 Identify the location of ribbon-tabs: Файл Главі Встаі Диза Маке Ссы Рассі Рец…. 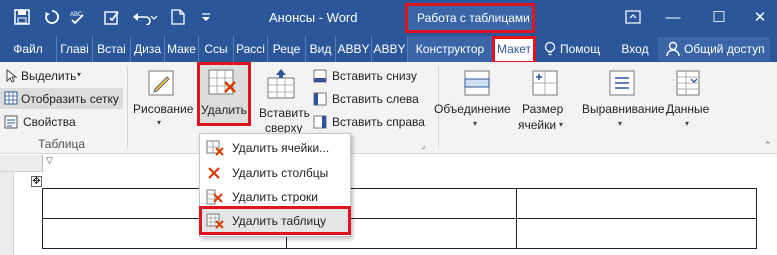
(388, 50).